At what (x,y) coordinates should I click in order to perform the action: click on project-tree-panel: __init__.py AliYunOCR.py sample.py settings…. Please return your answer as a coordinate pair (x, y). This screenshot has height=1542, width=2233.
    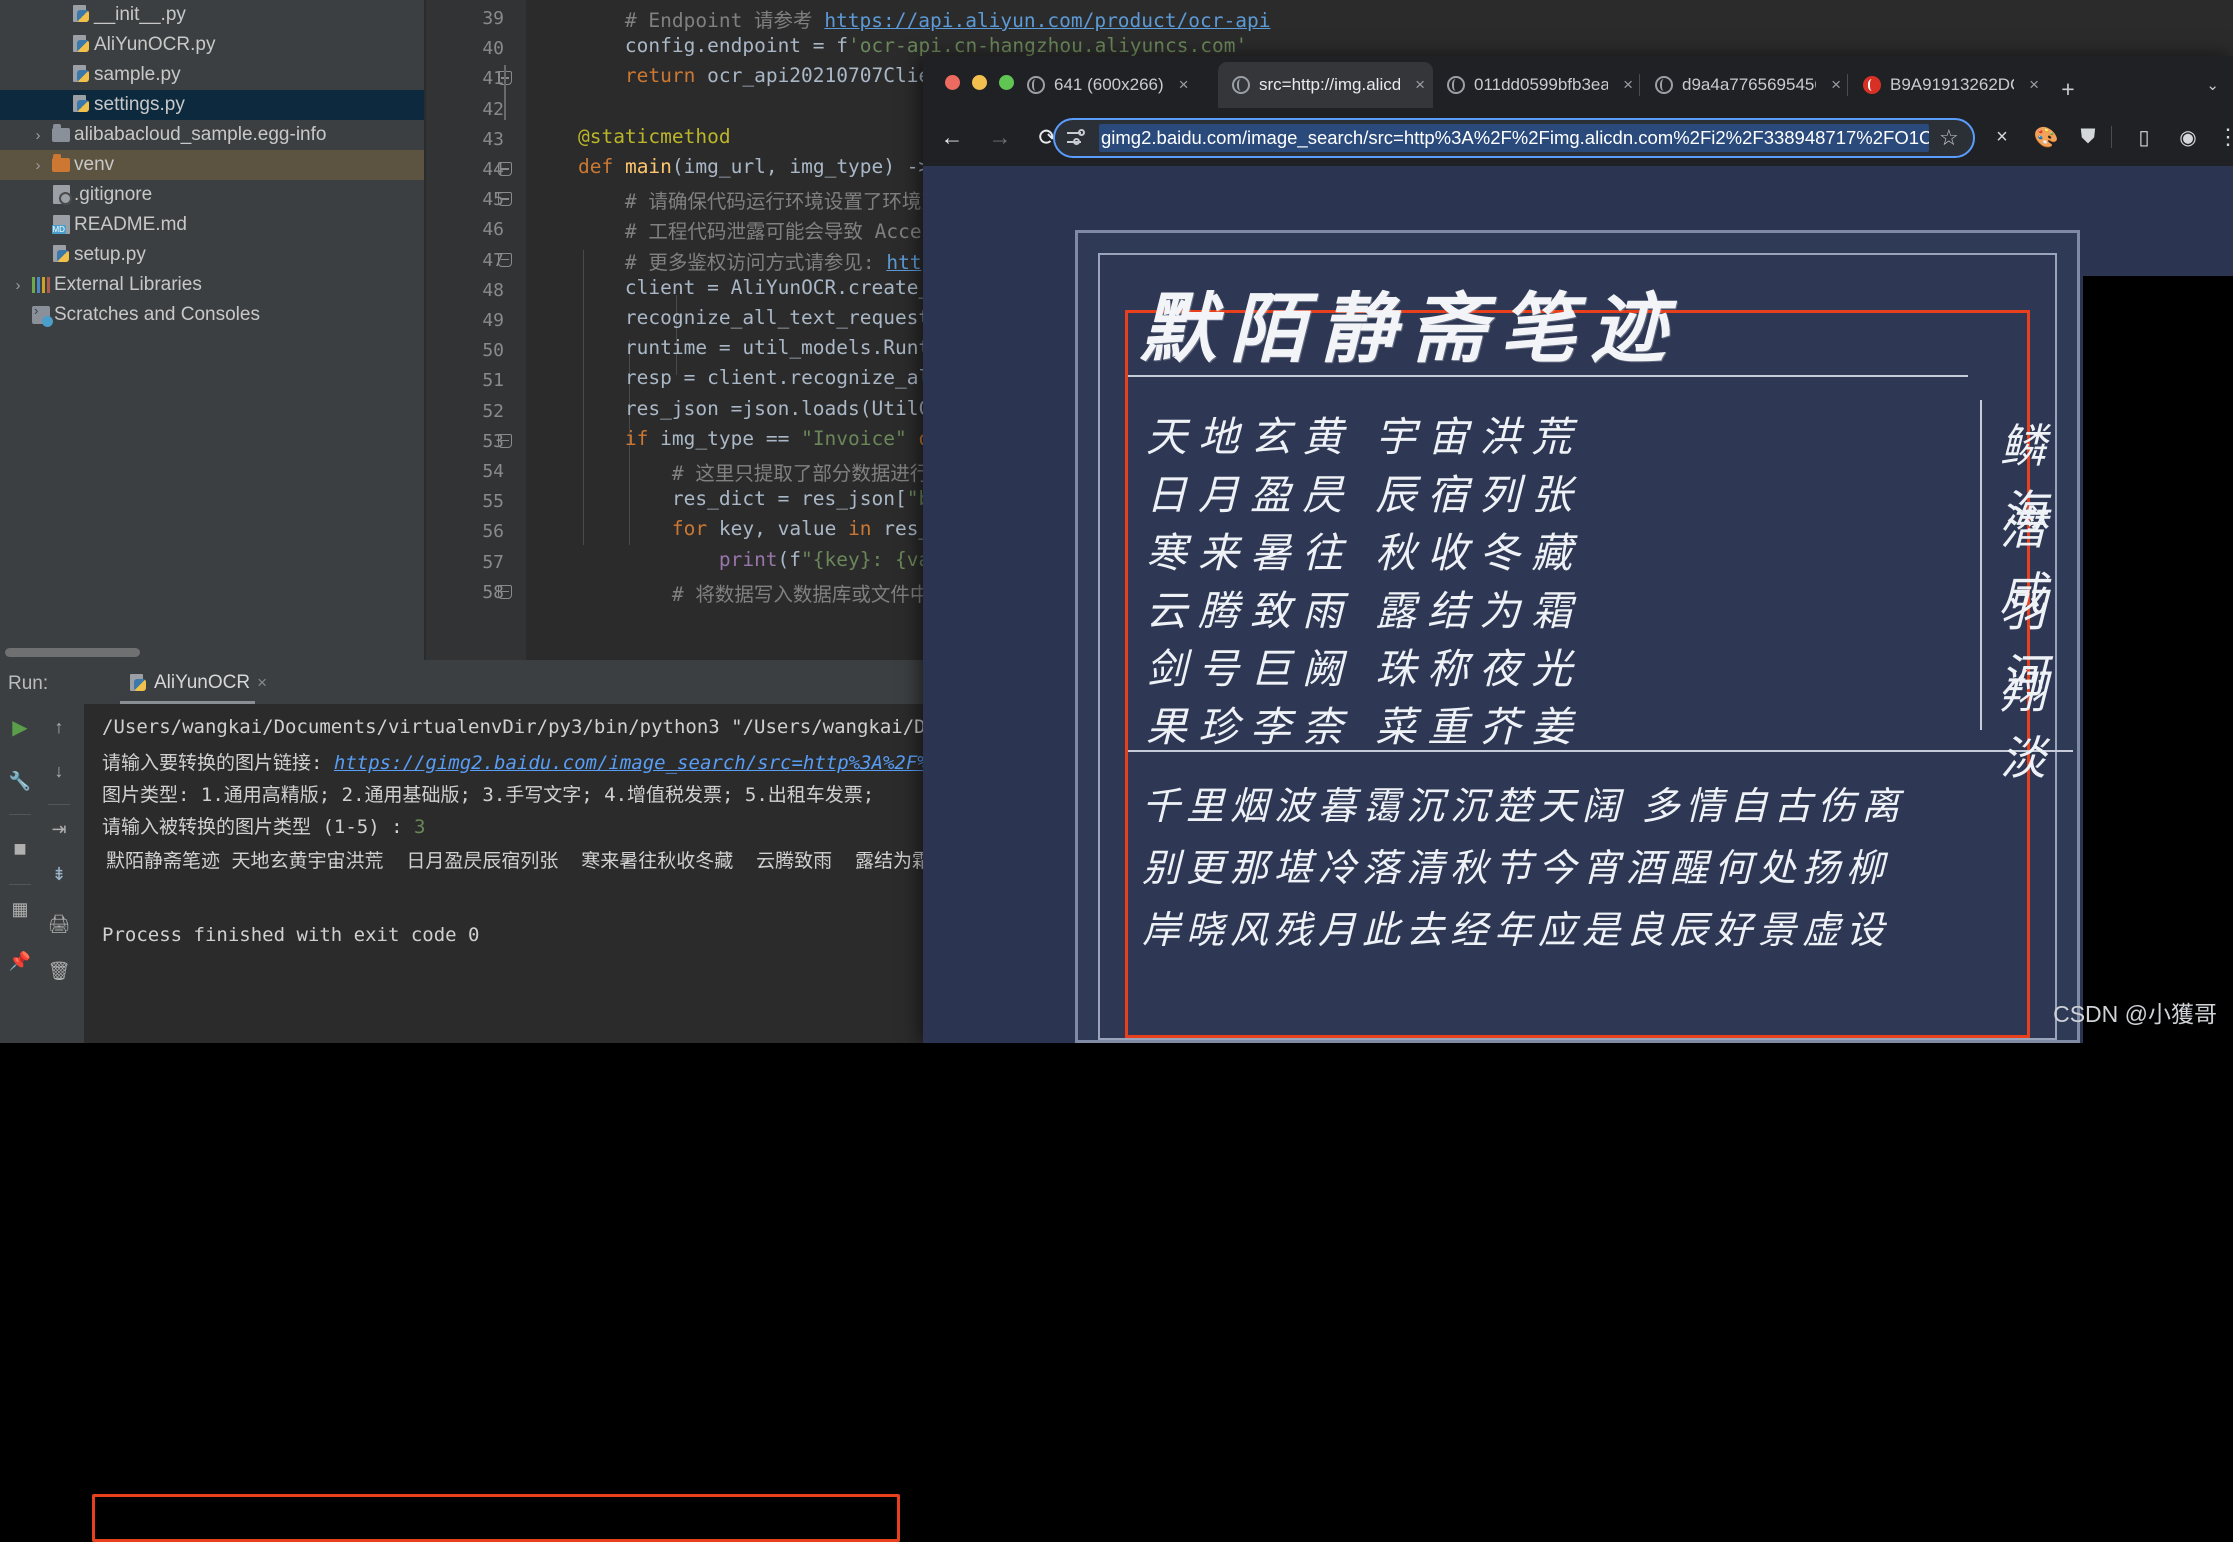
    Looking at the image, I should click on (212, 330).